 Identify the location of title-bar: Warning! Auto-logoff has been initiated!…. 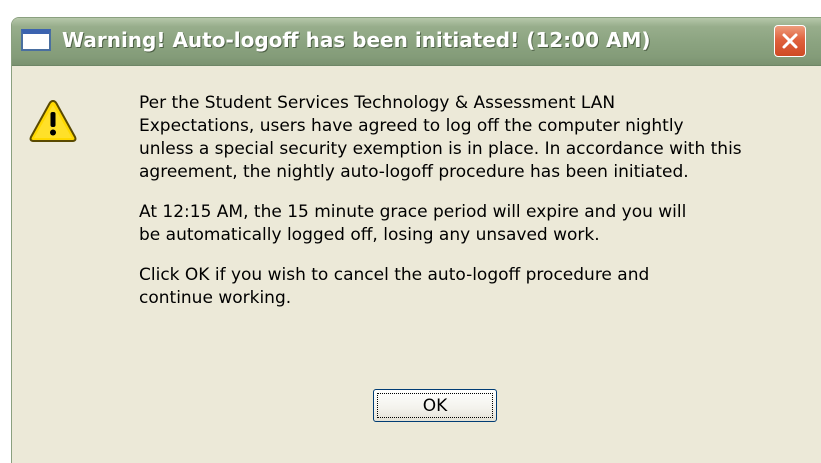
(416, 42).